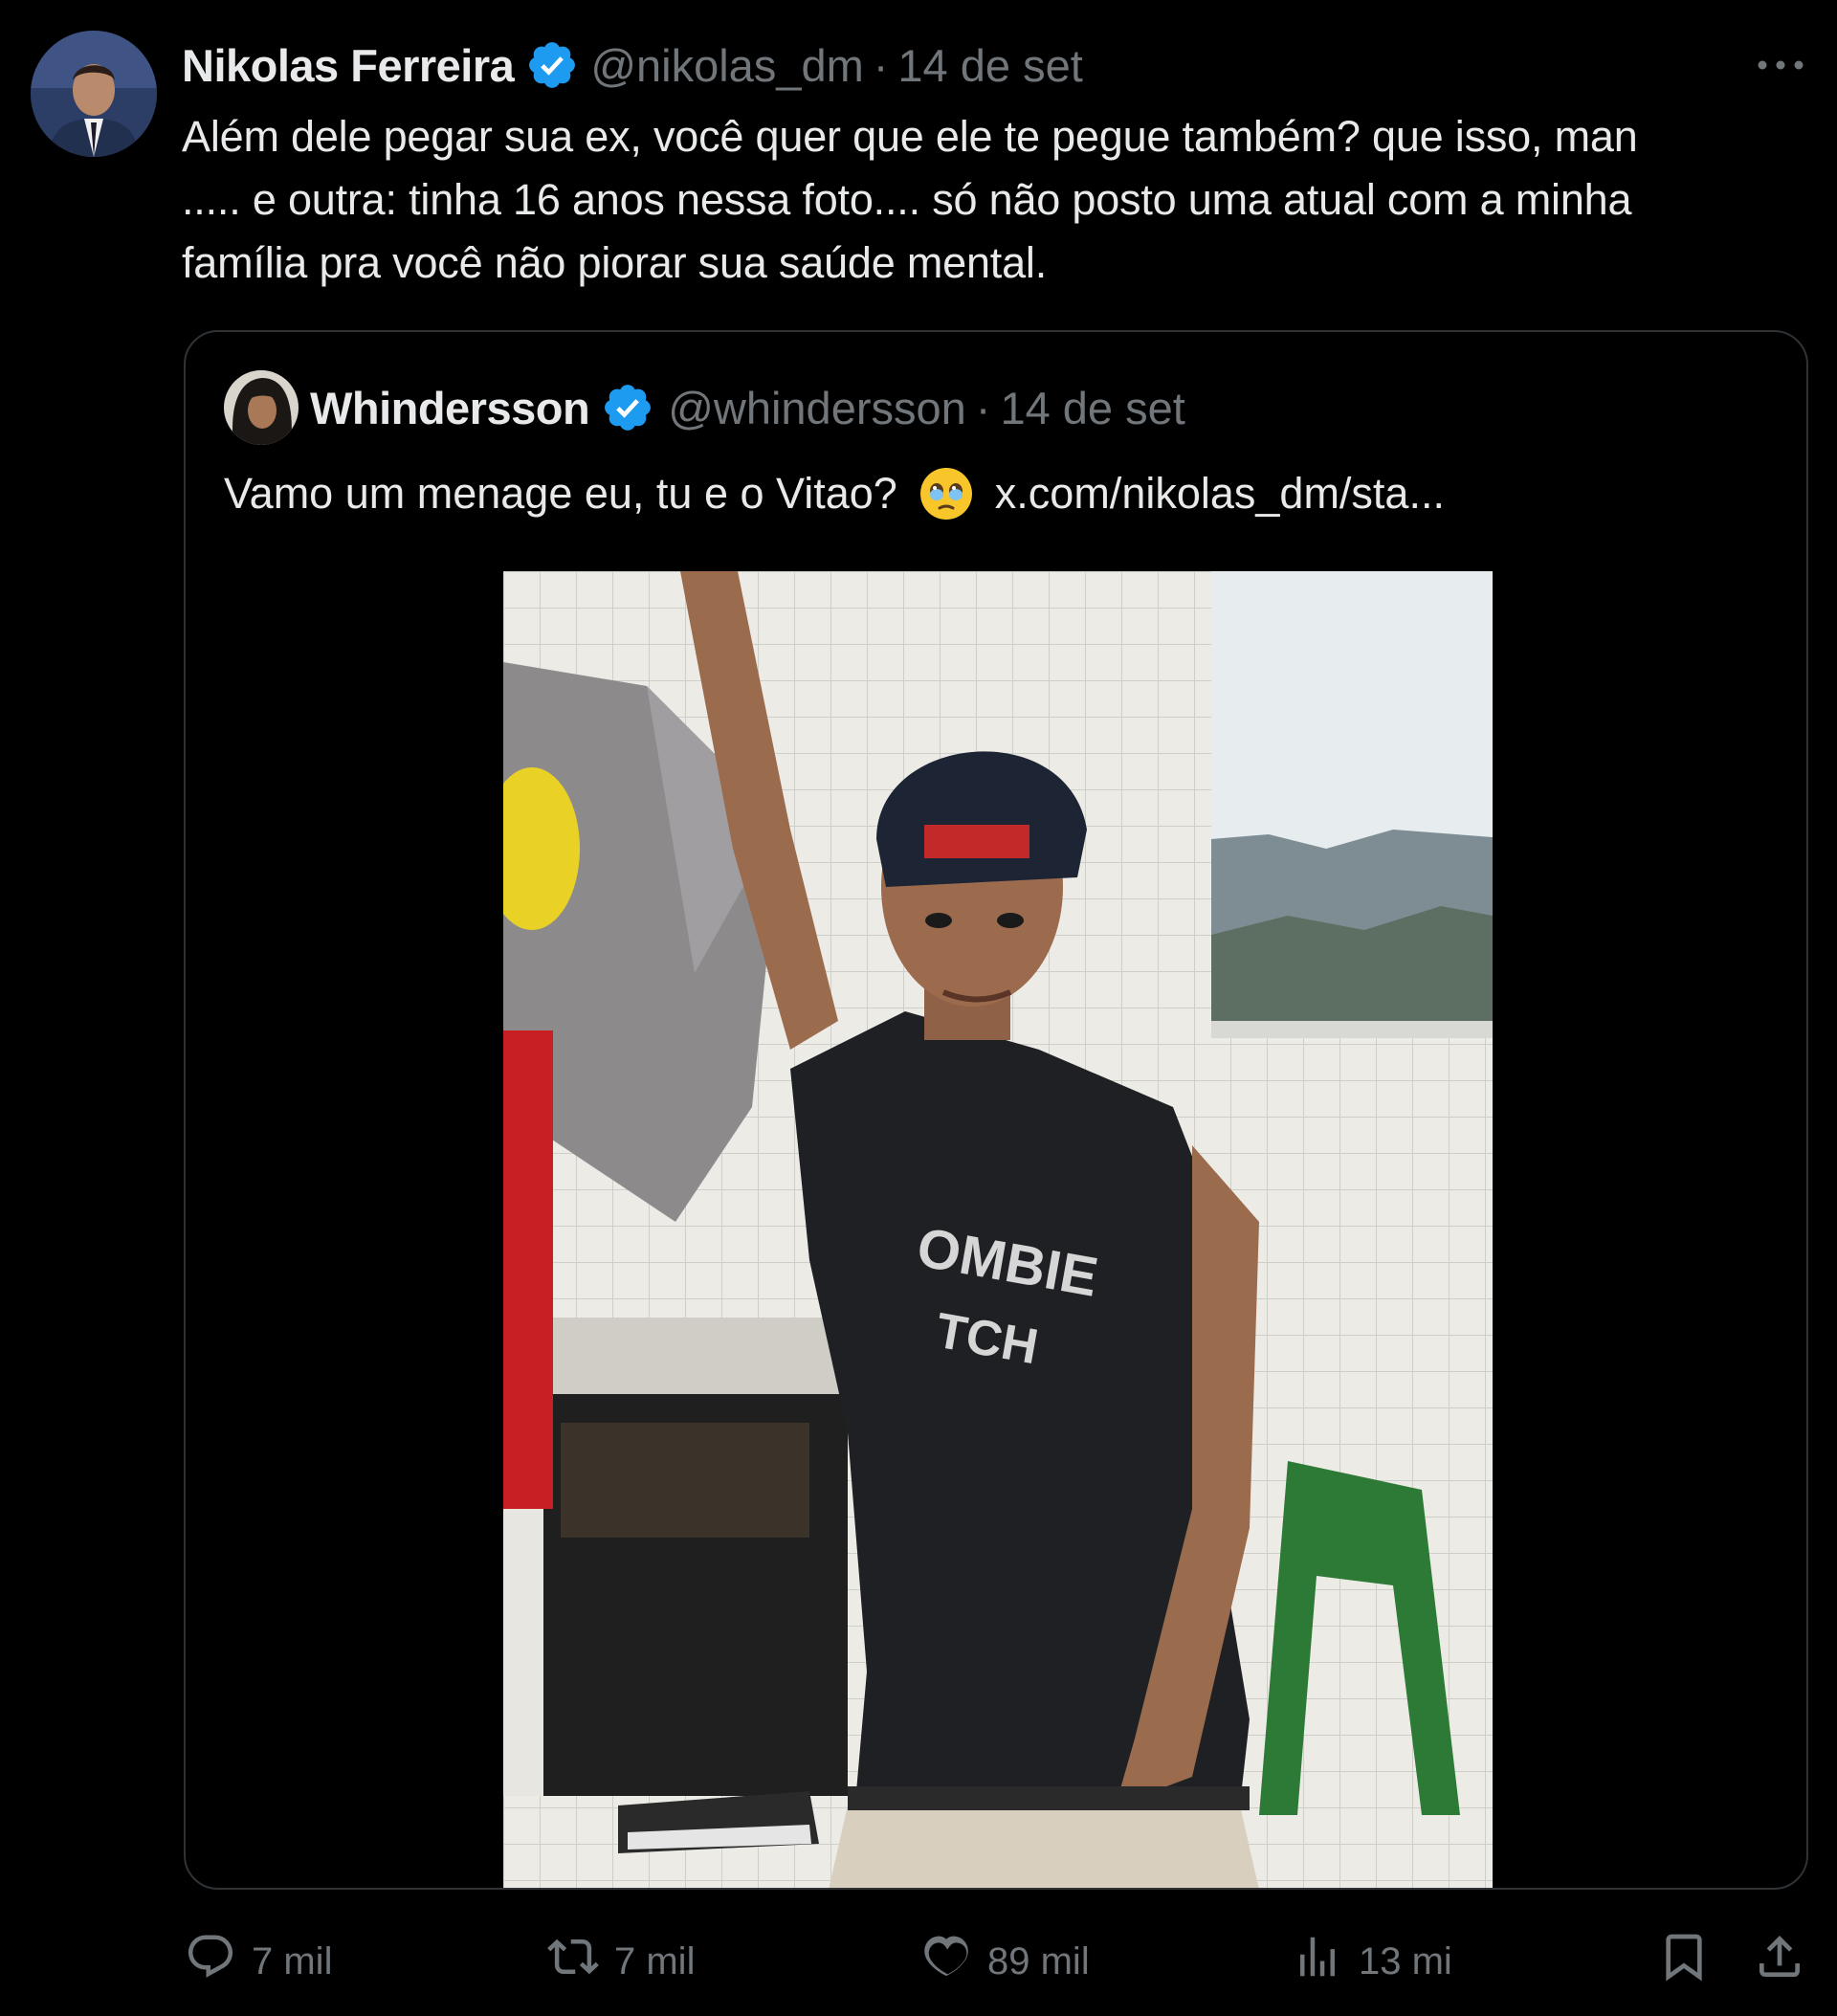 The width and height of the screenshot is (1837, 2016). I want to click on like-count: 89 mil, so click(1038, 1961).